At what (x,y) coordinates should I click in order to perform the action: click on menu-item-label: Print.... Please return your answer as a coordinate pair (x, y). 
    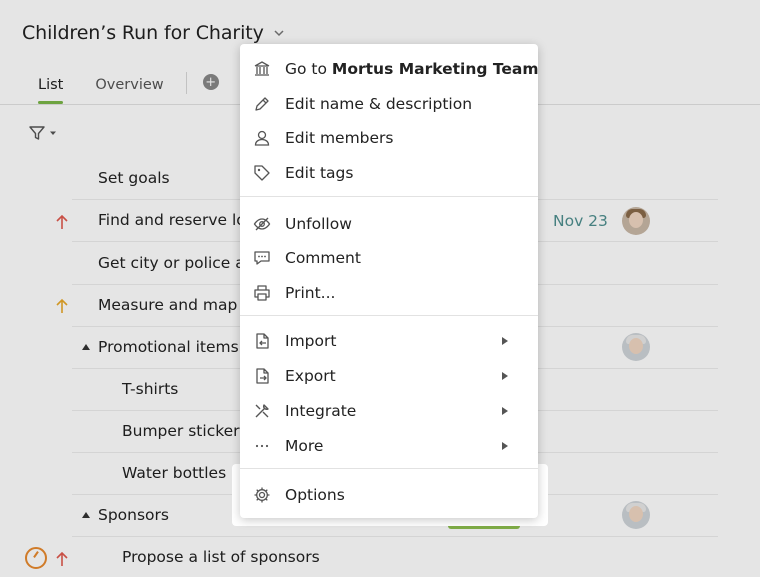
    Looking at the image, I should click on (310, 293).